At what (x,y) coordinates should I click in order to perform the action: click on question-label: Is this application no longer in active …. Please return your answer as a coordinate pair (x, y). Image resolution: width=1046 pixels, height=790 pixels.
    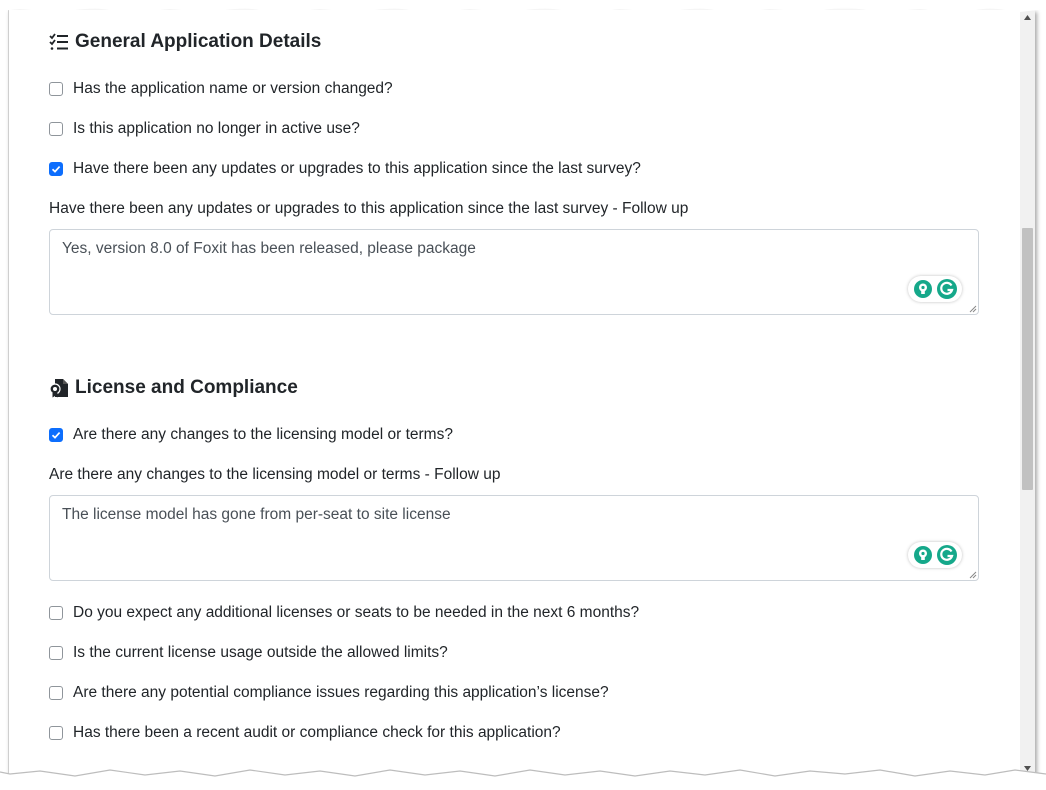
    Looking at the image, I should click on (216, 128).